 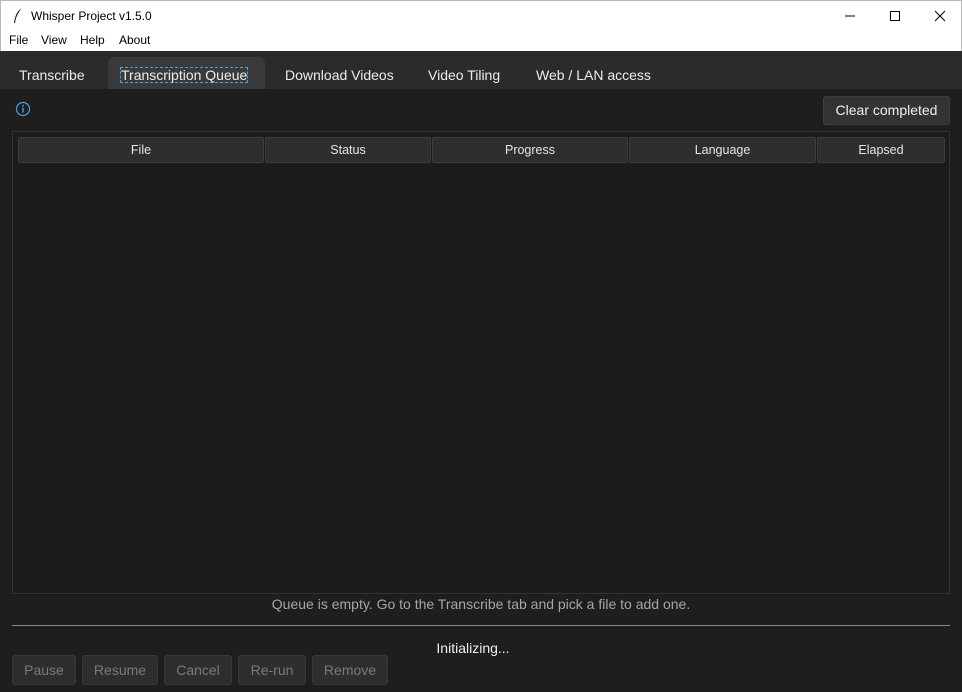 I want to click on column-header-status: Status, so click(x=348, y=150).